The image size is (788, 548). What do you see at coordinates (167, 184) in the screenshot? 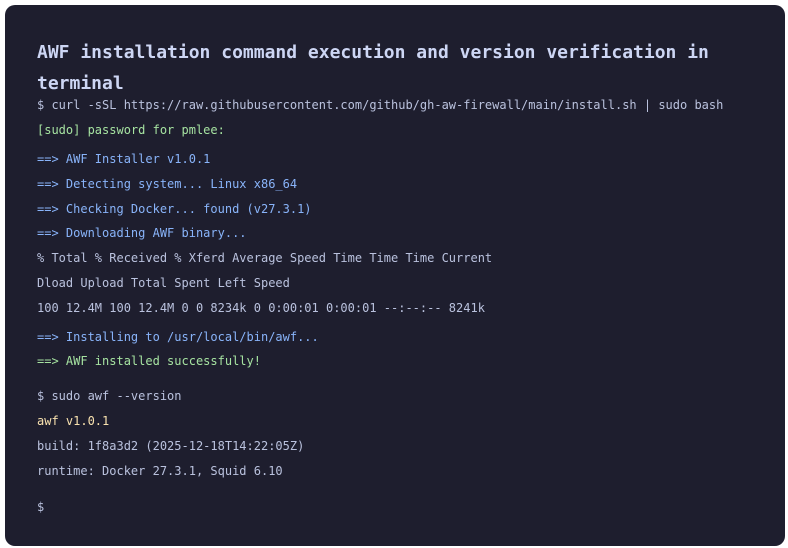
I see `detect-system-line: ==> Detecting system... Linux x86_64` at bounding box center [167, 184].